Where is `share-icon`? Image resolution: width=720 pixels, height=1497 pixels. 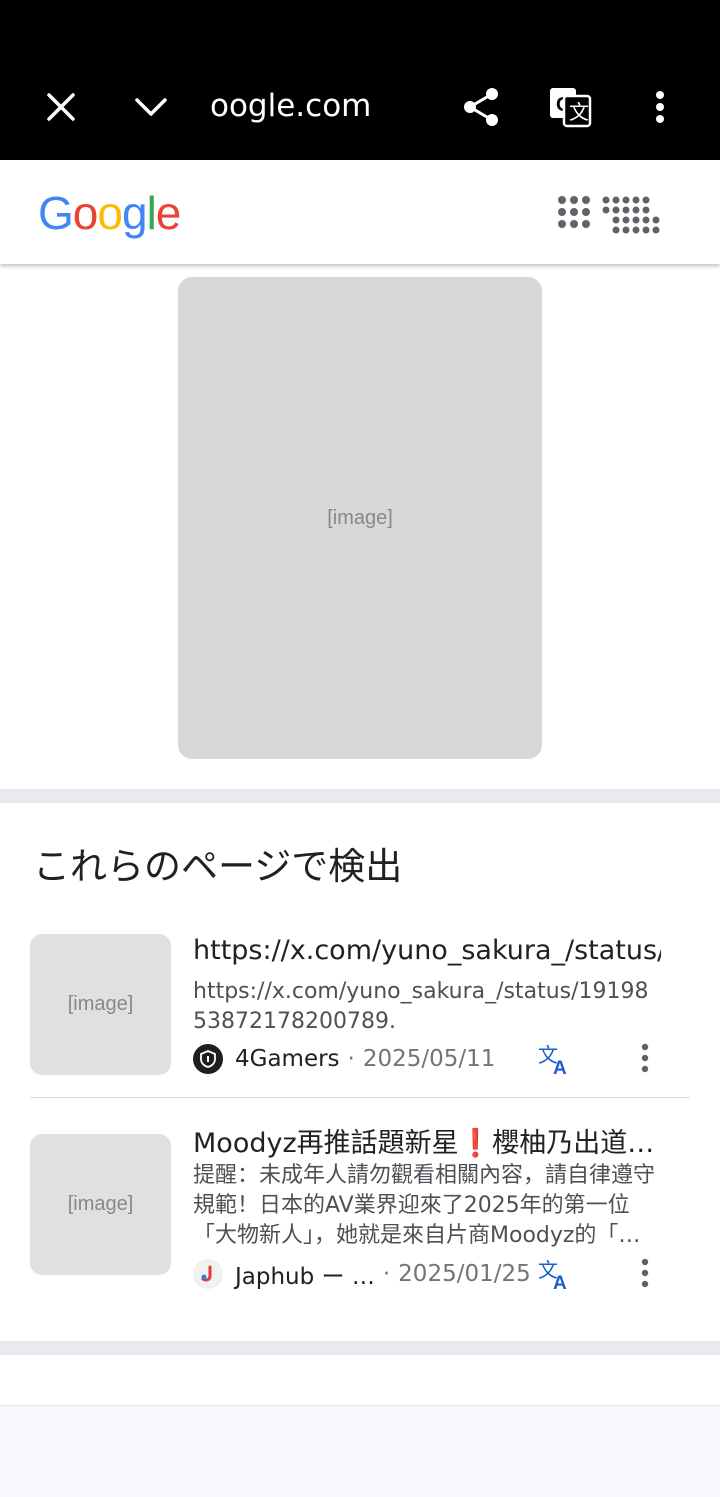 share-icon is located at coordinates (481, 107).